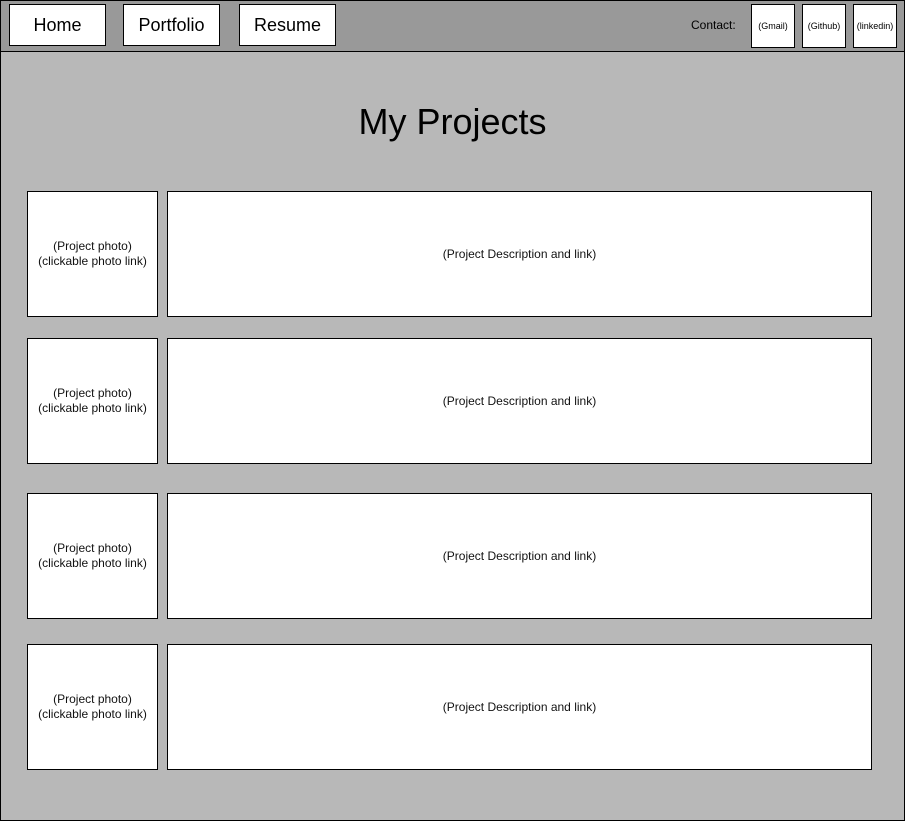 Image resolution: width=905 pixels, height=821 pixels. Describe the element at coordinates (875, 26) in the screenshot. I see `linkedin-button: (linkedin)` at that location.